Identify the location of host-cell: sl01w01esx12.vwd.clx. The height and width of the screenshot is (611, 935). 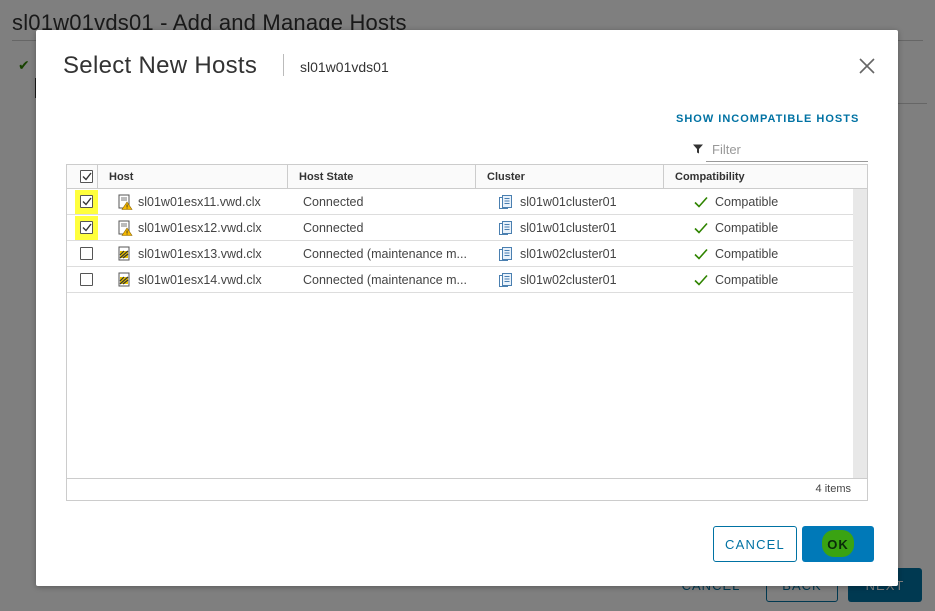
(201, 228).